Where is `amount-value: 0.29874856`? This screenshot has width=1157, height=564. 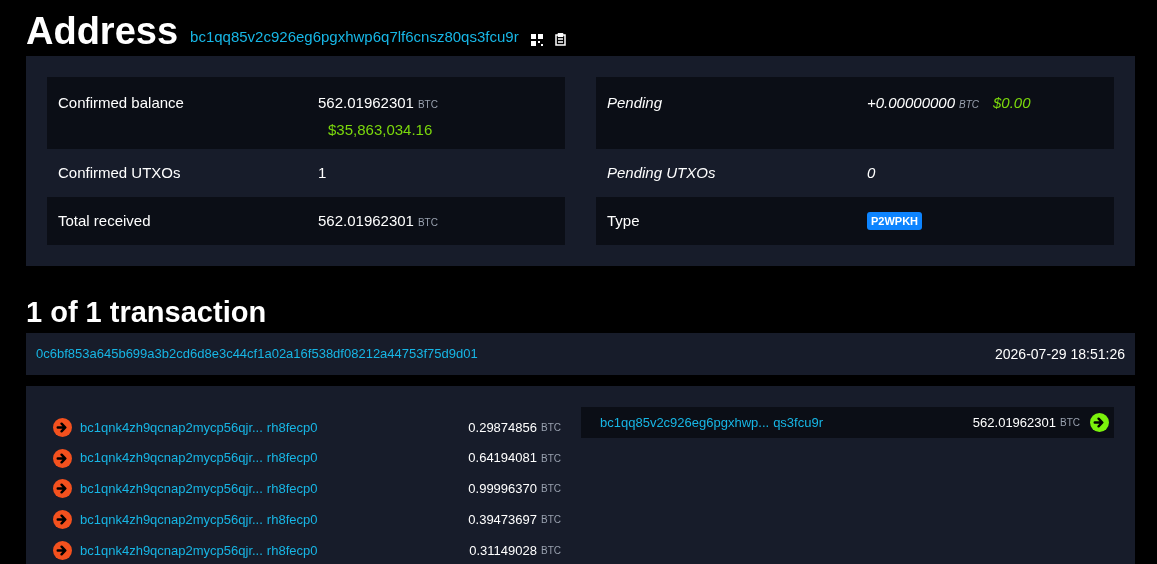
amount-value: 0.29874856 is located at coordinates (502, 427).